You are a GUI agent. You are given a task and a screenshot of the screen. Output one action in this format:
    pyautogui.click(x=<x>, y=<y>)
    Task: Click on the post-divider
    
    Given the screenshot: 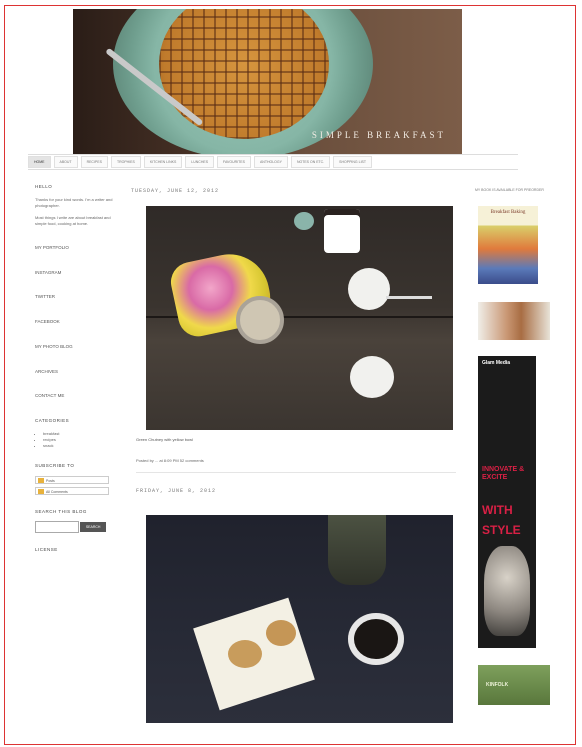 What is the action you would take?
    pyautogui.click(x=296, y=472)
    